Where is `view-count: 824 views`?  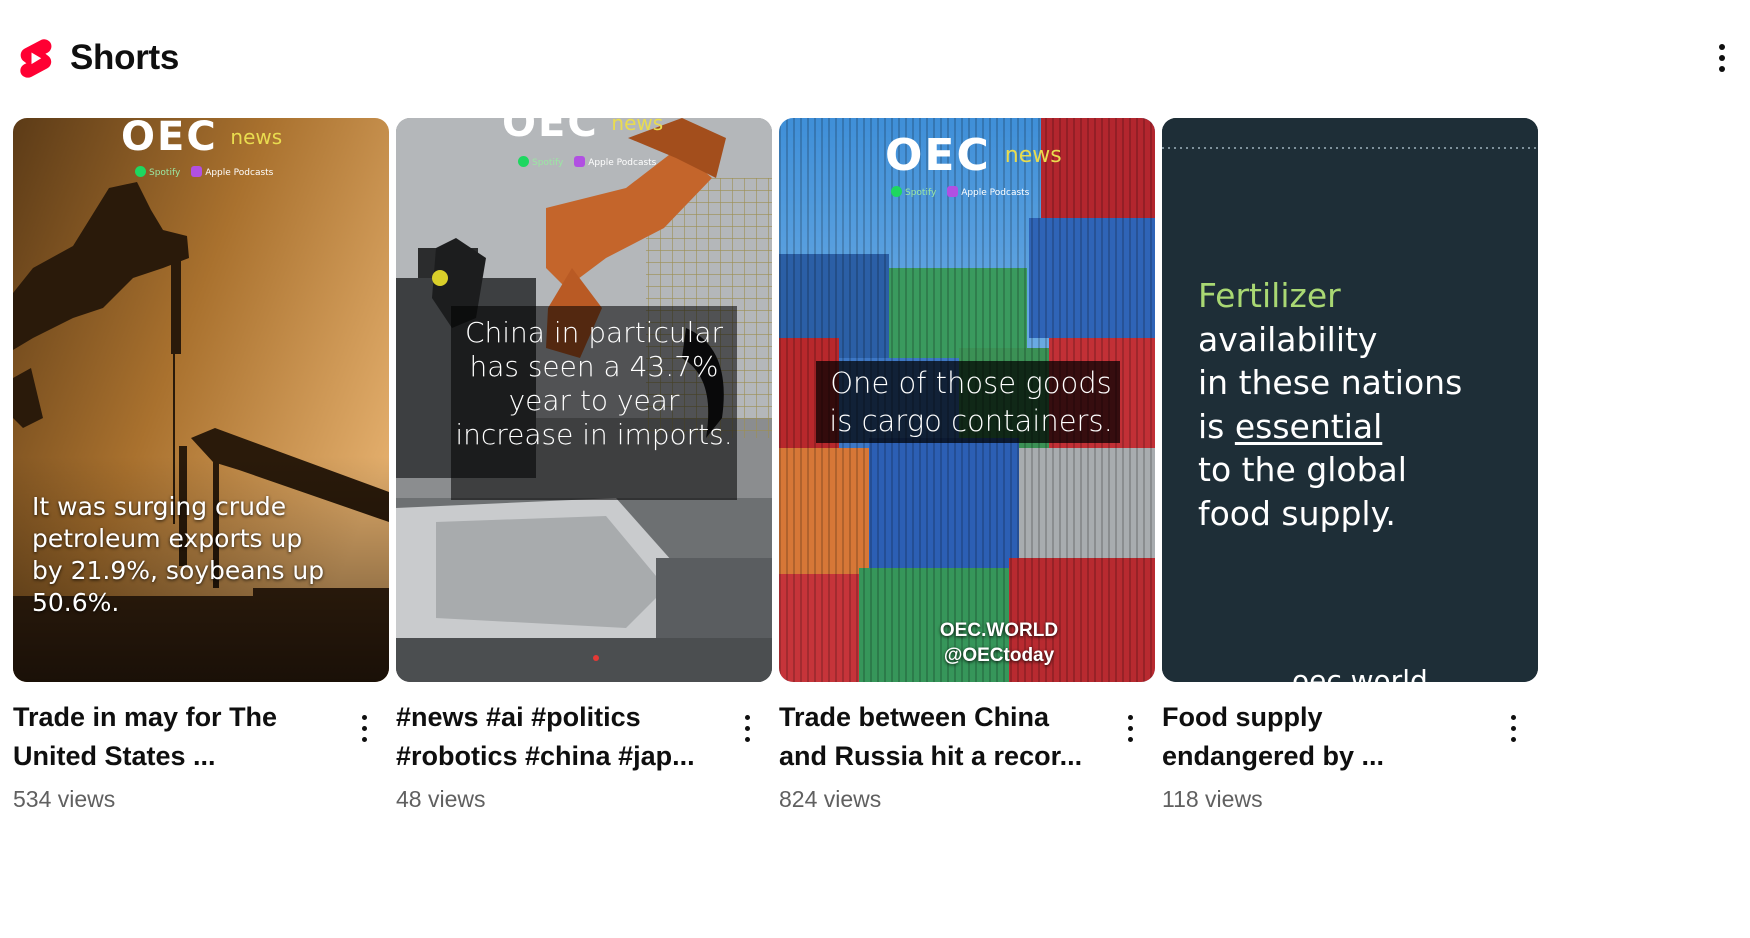 view-count: 824 views is located at coordinates (830, 799).